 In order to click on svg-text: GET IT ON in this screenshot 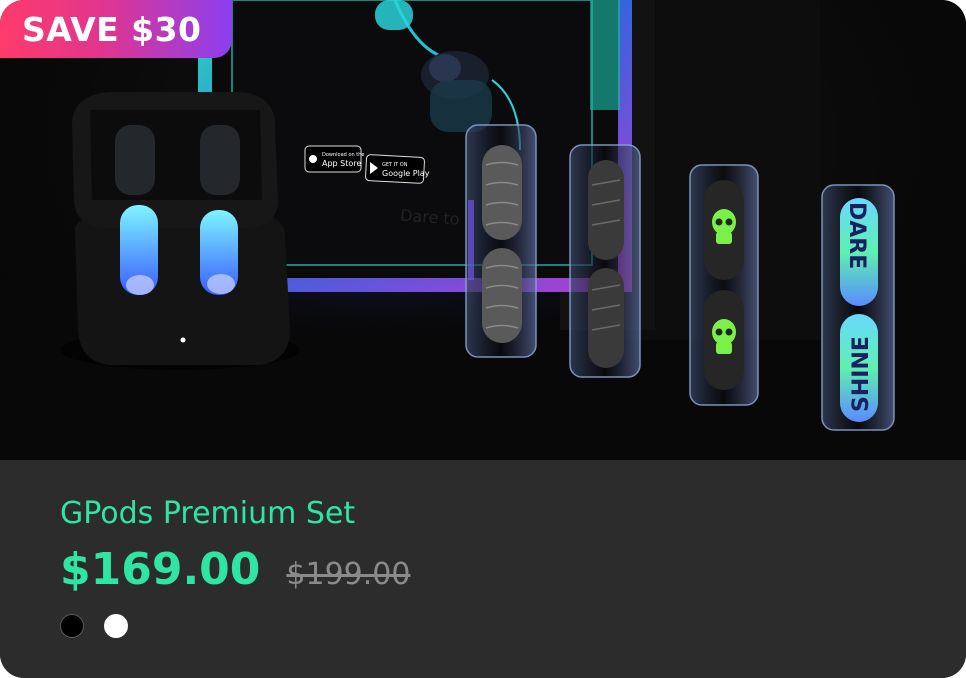, I will do `click(395, 165)`.